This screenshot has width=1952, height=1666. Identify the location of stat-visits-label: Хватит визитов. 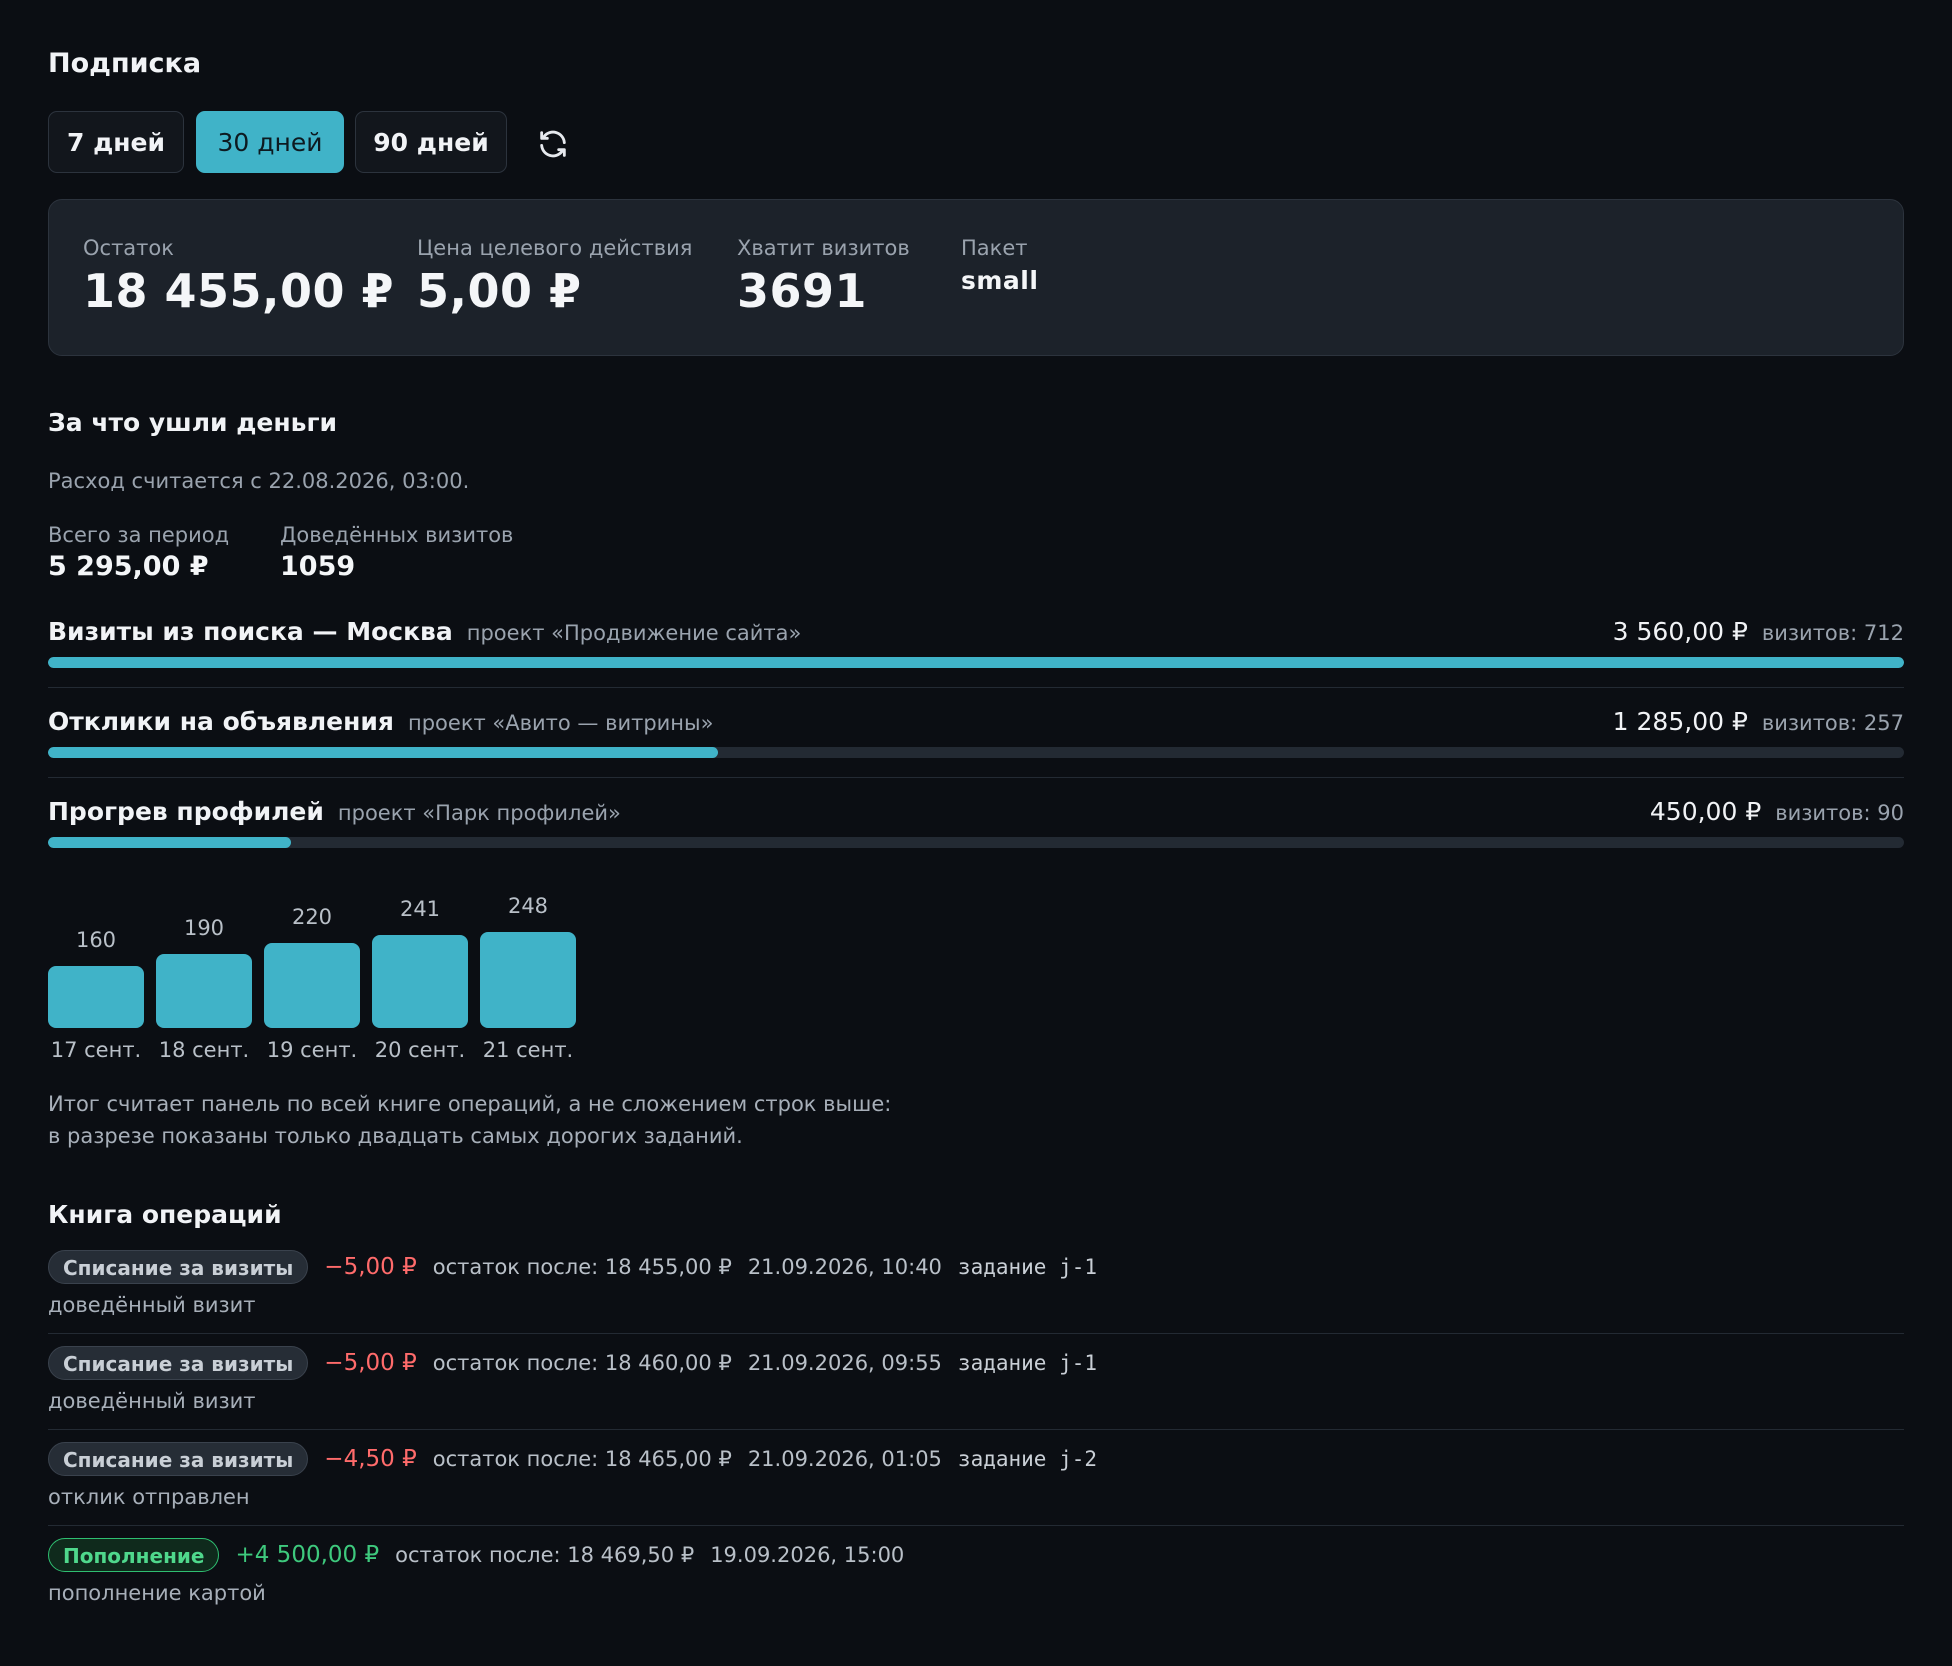
(823, 248).